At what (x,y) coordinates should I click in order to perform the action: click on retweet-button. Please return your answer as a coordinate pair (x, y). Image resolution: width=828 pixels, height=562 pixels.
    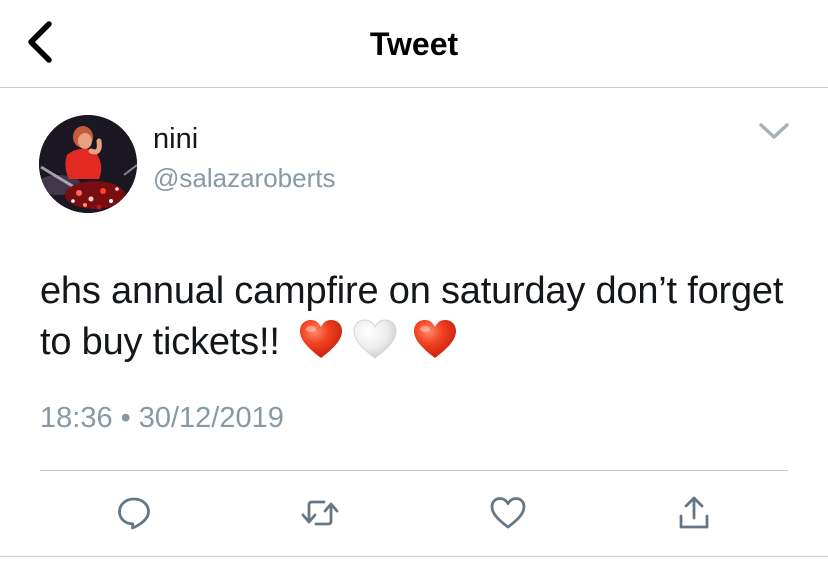
    Looking at the image, I should click on (320, 515).